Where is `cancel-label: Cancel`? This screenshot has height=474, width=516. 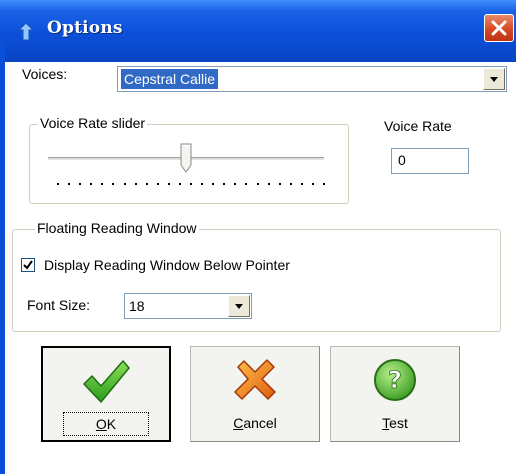
cancel-label: Cancel is located at coordinates (255, 423).